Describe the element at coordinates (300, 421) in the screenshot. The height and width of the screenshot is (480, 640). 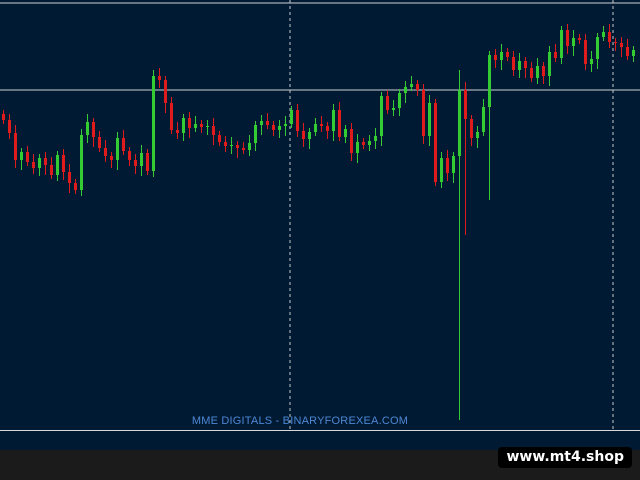
I see `chart-watermark: MME DIGITALS - BINARYFOREXEA.COM` at that location.